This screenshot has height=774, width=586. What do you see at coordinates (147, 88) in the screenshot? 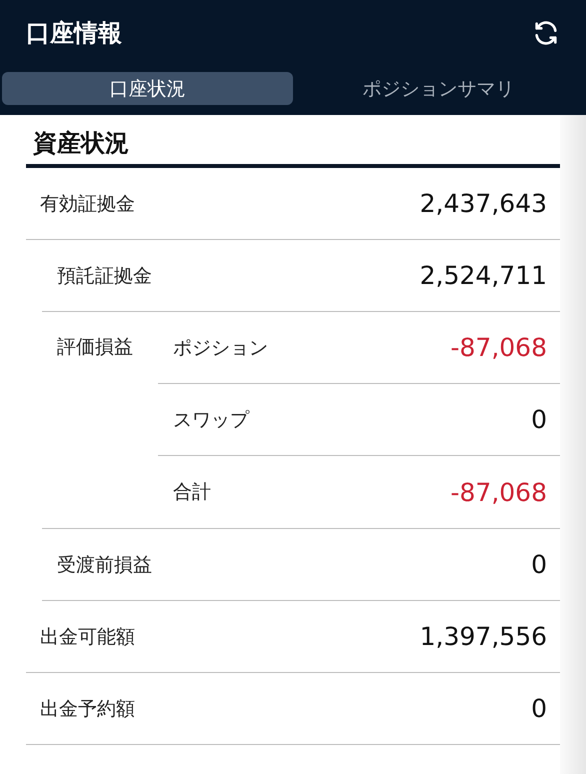
I see `tab: 口座状況` at bounding box center [147, 88].